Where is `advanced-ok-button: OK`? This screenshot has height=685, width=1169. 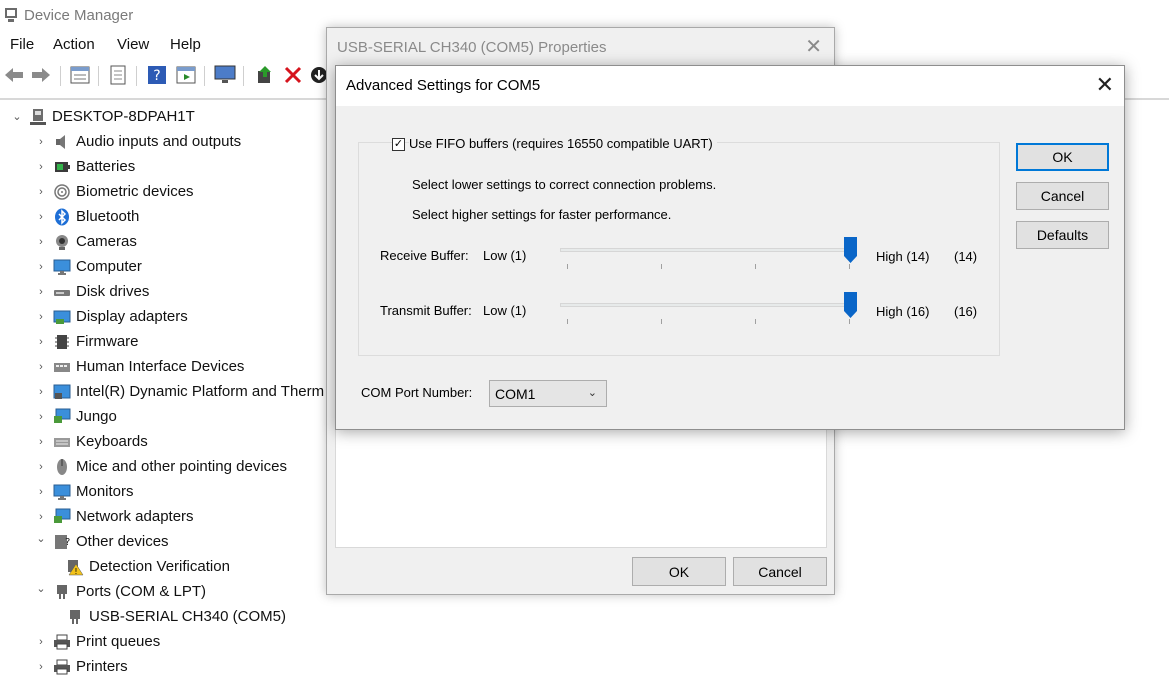
advanced-ok-button: OK is located at coordinates (1062, 157).